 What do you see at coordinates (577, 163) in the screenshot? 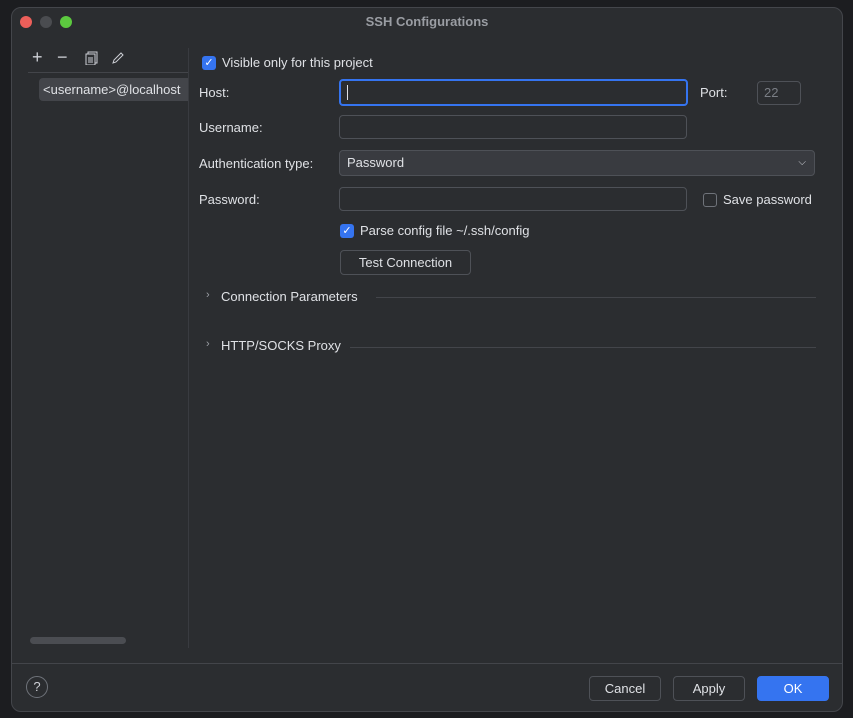
I see `auth-type-select: Password ⌵` at bounding box center [577, 163].